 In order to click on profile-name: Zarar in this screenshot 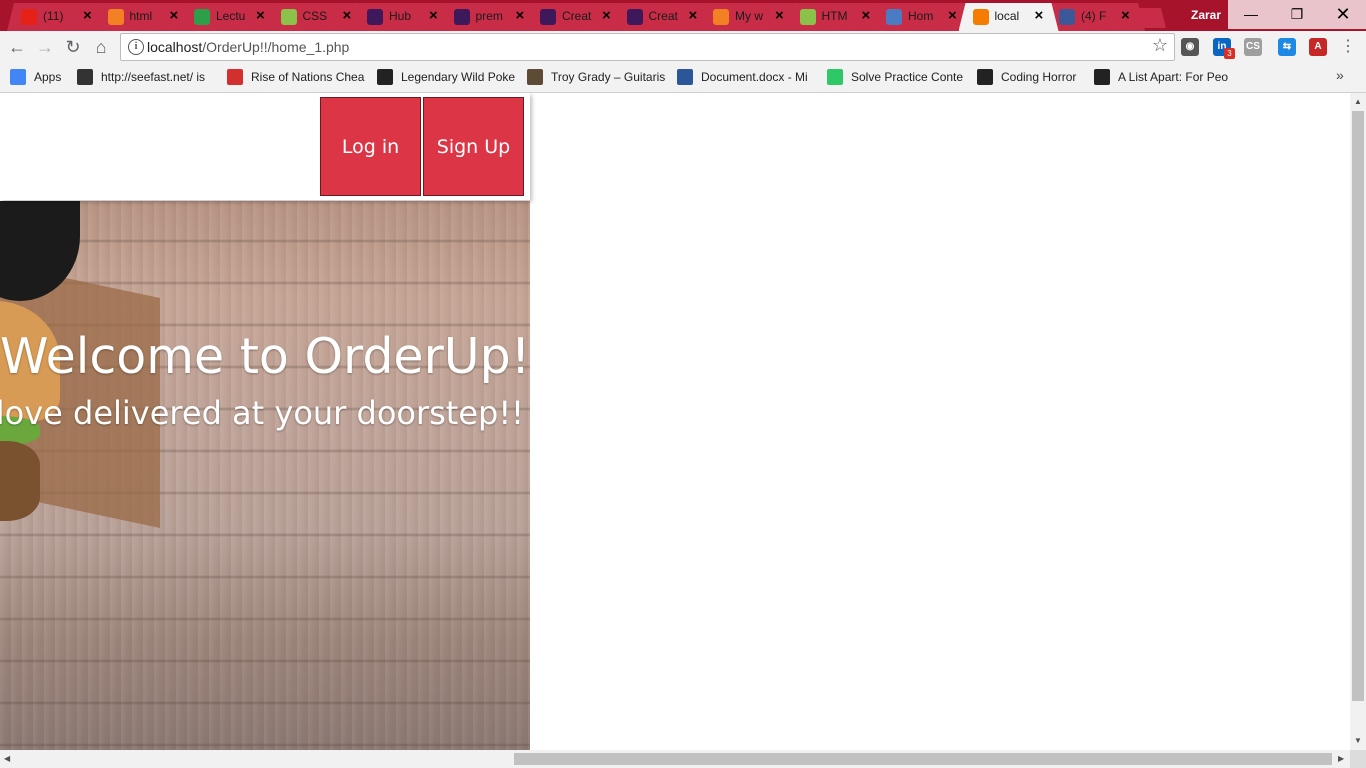, I will do `click(1206, 15)`.